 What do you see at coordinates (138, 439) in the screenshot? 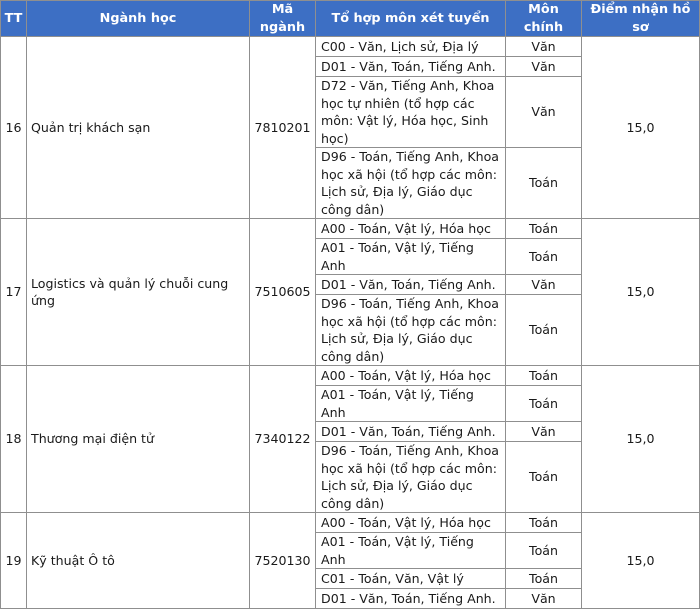
I see `major-name: Thương mại điện tử` at bounding box center [138, 439].